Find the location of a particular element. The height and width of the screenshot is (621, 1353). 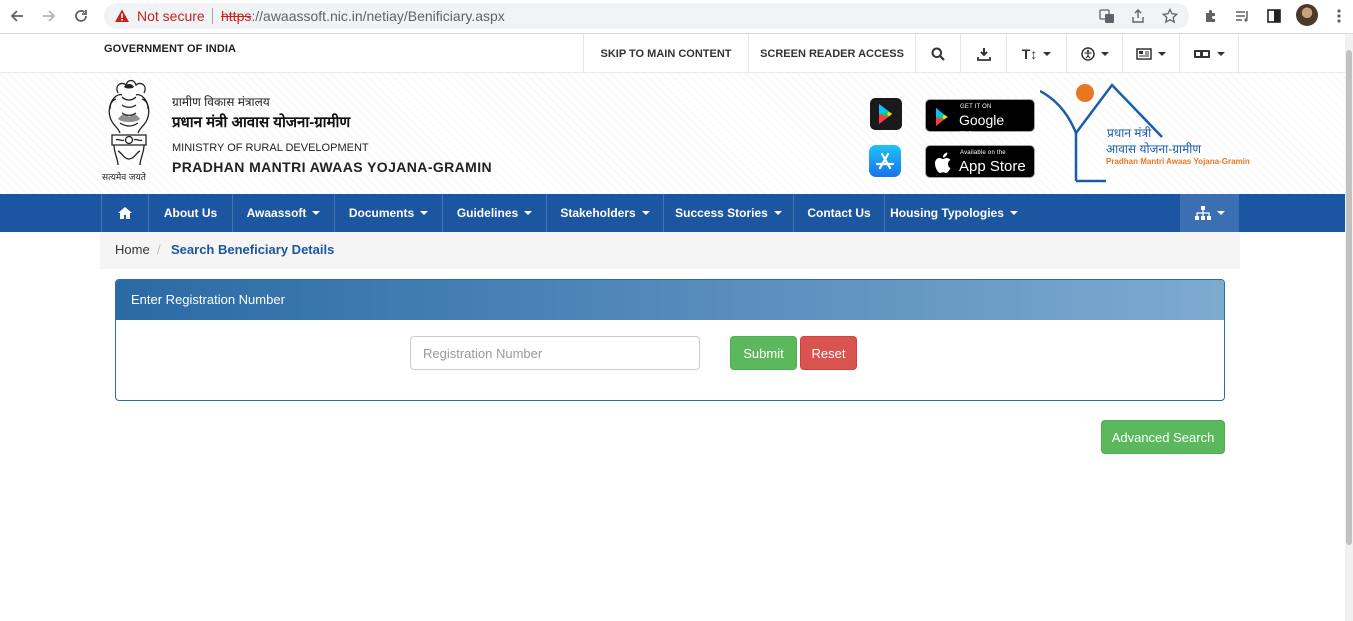

nav-documents: Documents is located at coordinates (389, 213).